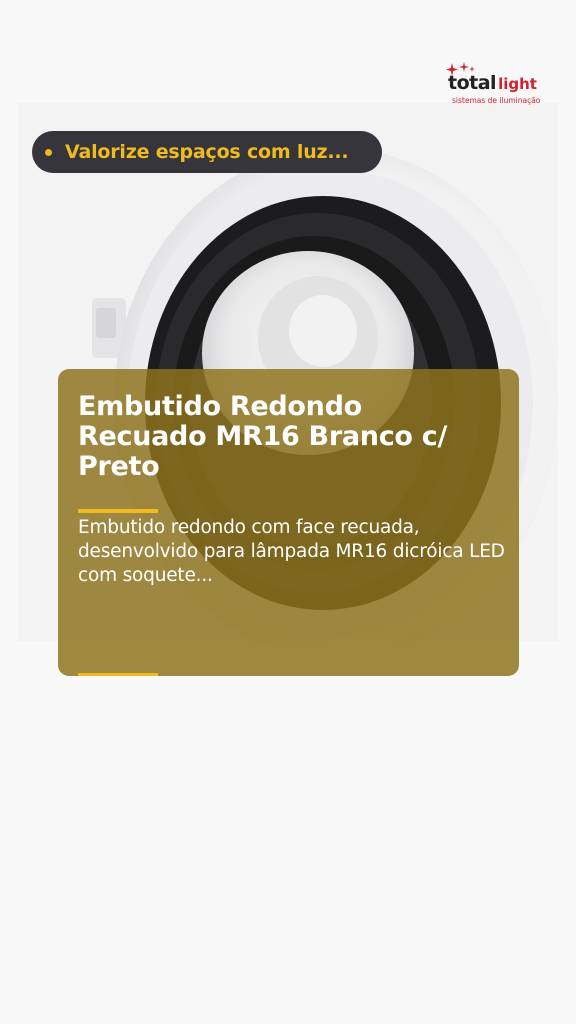 This screenshot has width=576, height=1024. I want to click on brand-name-part2: light, so click(517, 84).